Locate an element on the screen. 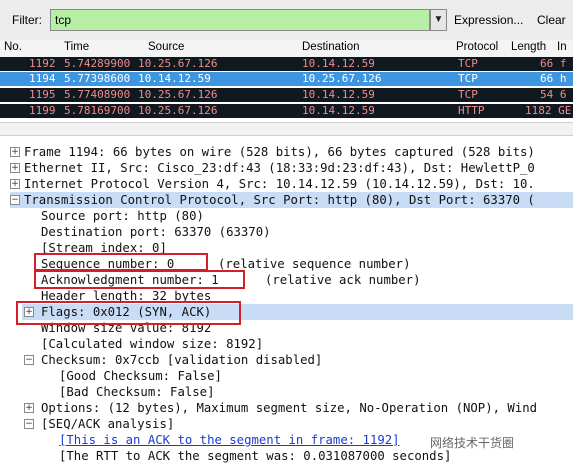  column-time: Time is located at coordinates (76, 47).